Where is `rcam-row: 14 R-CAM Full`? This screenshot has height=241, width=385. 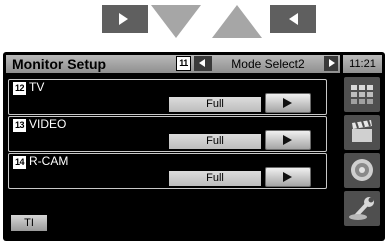
rcam-row: 14 R-CAM Full is located at coordinates (167, 171).